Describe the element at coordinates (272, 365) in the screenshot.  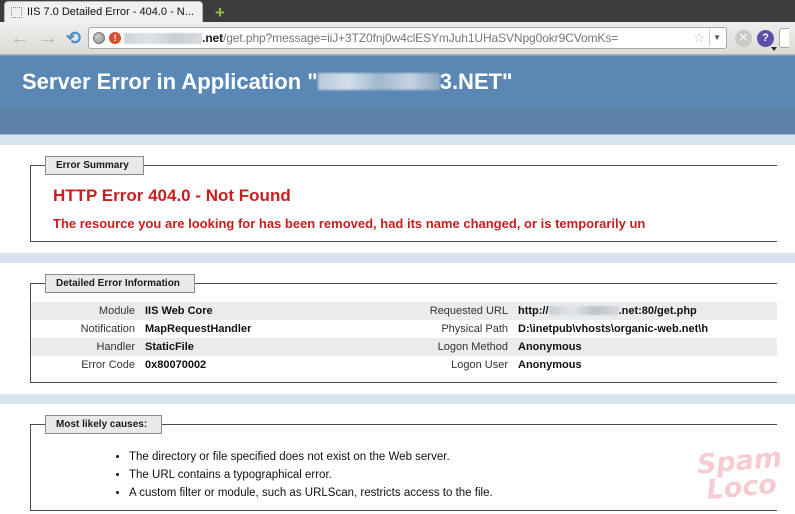
I see `detail-value: 0x80070002` at that location.